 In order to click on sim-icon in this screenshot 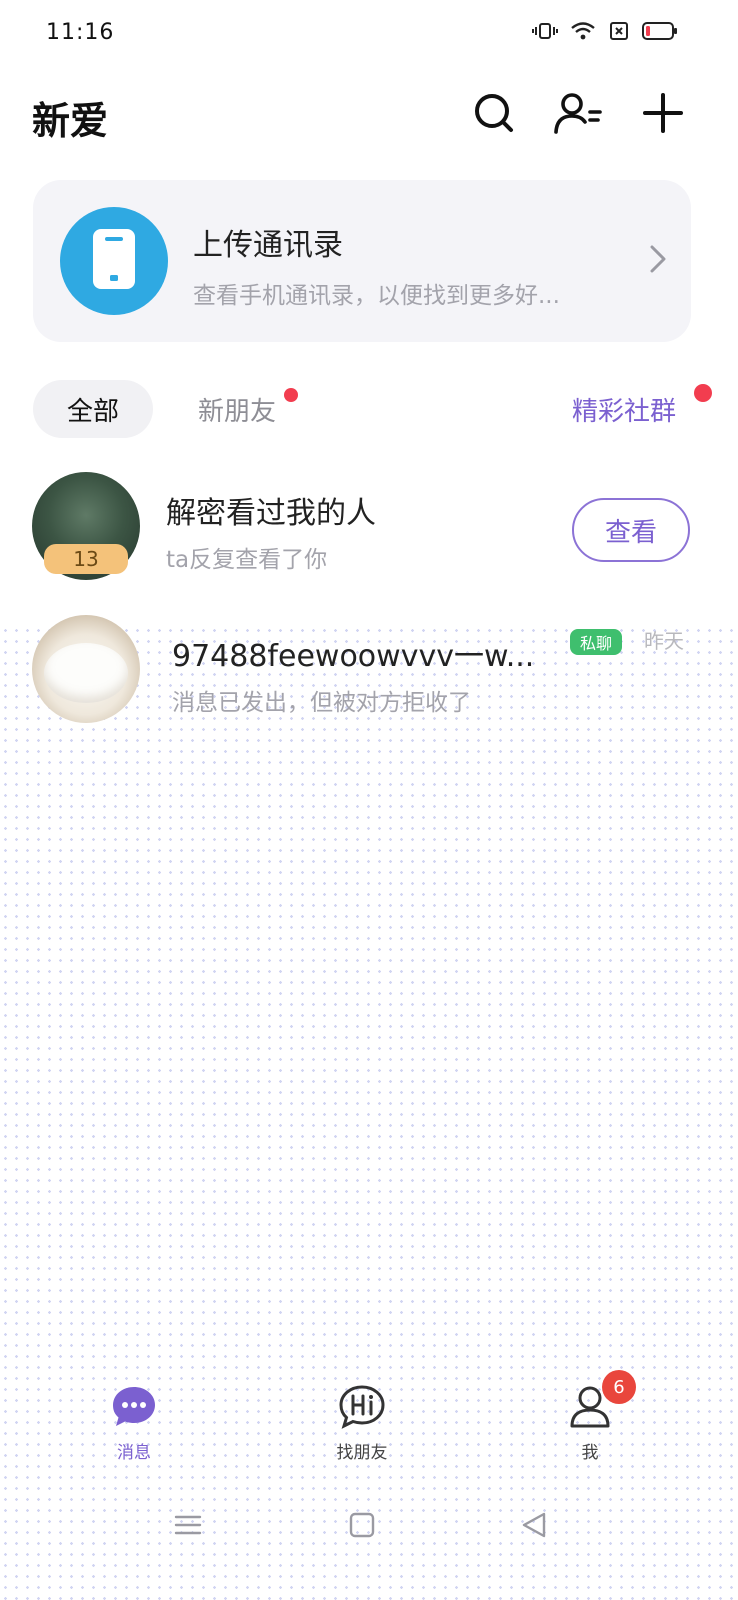, I will do `click(619, 31)`.